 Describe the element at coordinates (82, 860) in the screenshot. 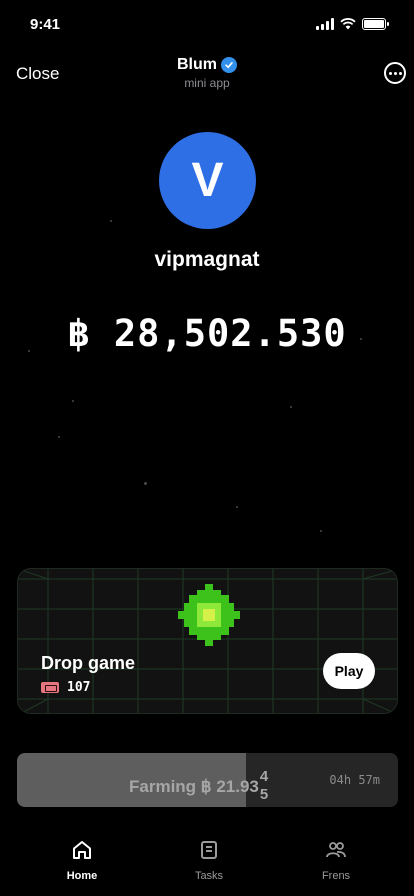

I see `tab-home: Home` at that location.